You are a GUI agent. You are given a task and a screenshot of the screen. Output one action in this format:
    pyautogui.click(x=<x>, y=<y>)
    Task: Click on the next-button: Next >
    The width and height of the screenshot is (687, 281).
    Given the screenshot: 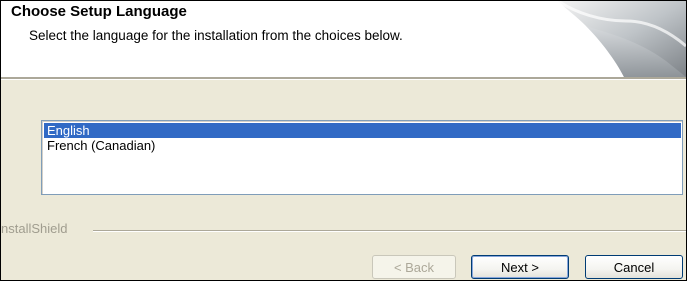 What is the action you would take?
    pyautogui.click(x=520, y=267)
    